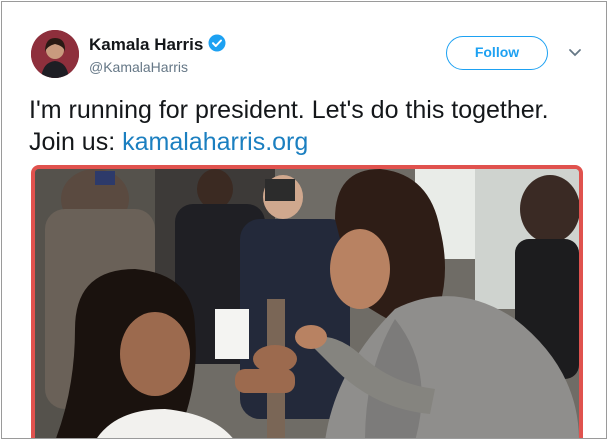 This screenshot has height=440, width=608. Describe the element at coordinates (138, 67) in the screenshot. I see `author-handle: @KamalaHarris` at that location.